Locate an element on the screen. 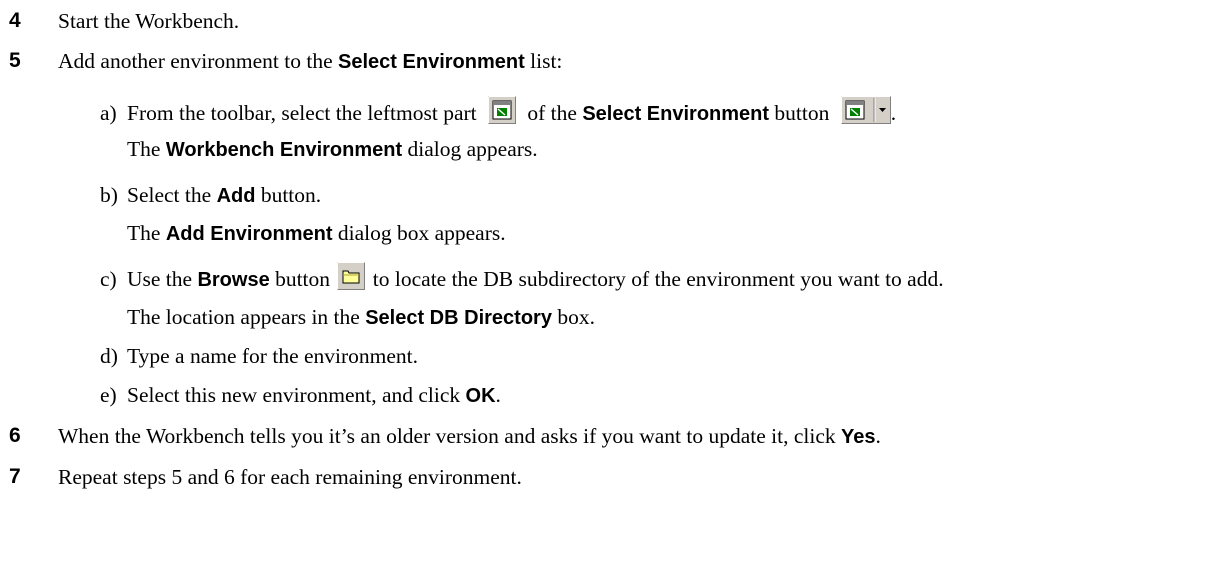  ui-term: Select DB Directory is located at coordinates (458, 318).